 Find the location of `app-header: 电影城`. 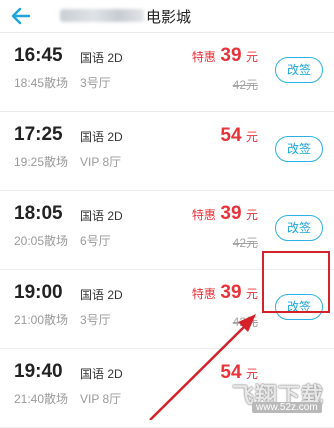

app-header: 电影城 is located at coordinates (167, 16).